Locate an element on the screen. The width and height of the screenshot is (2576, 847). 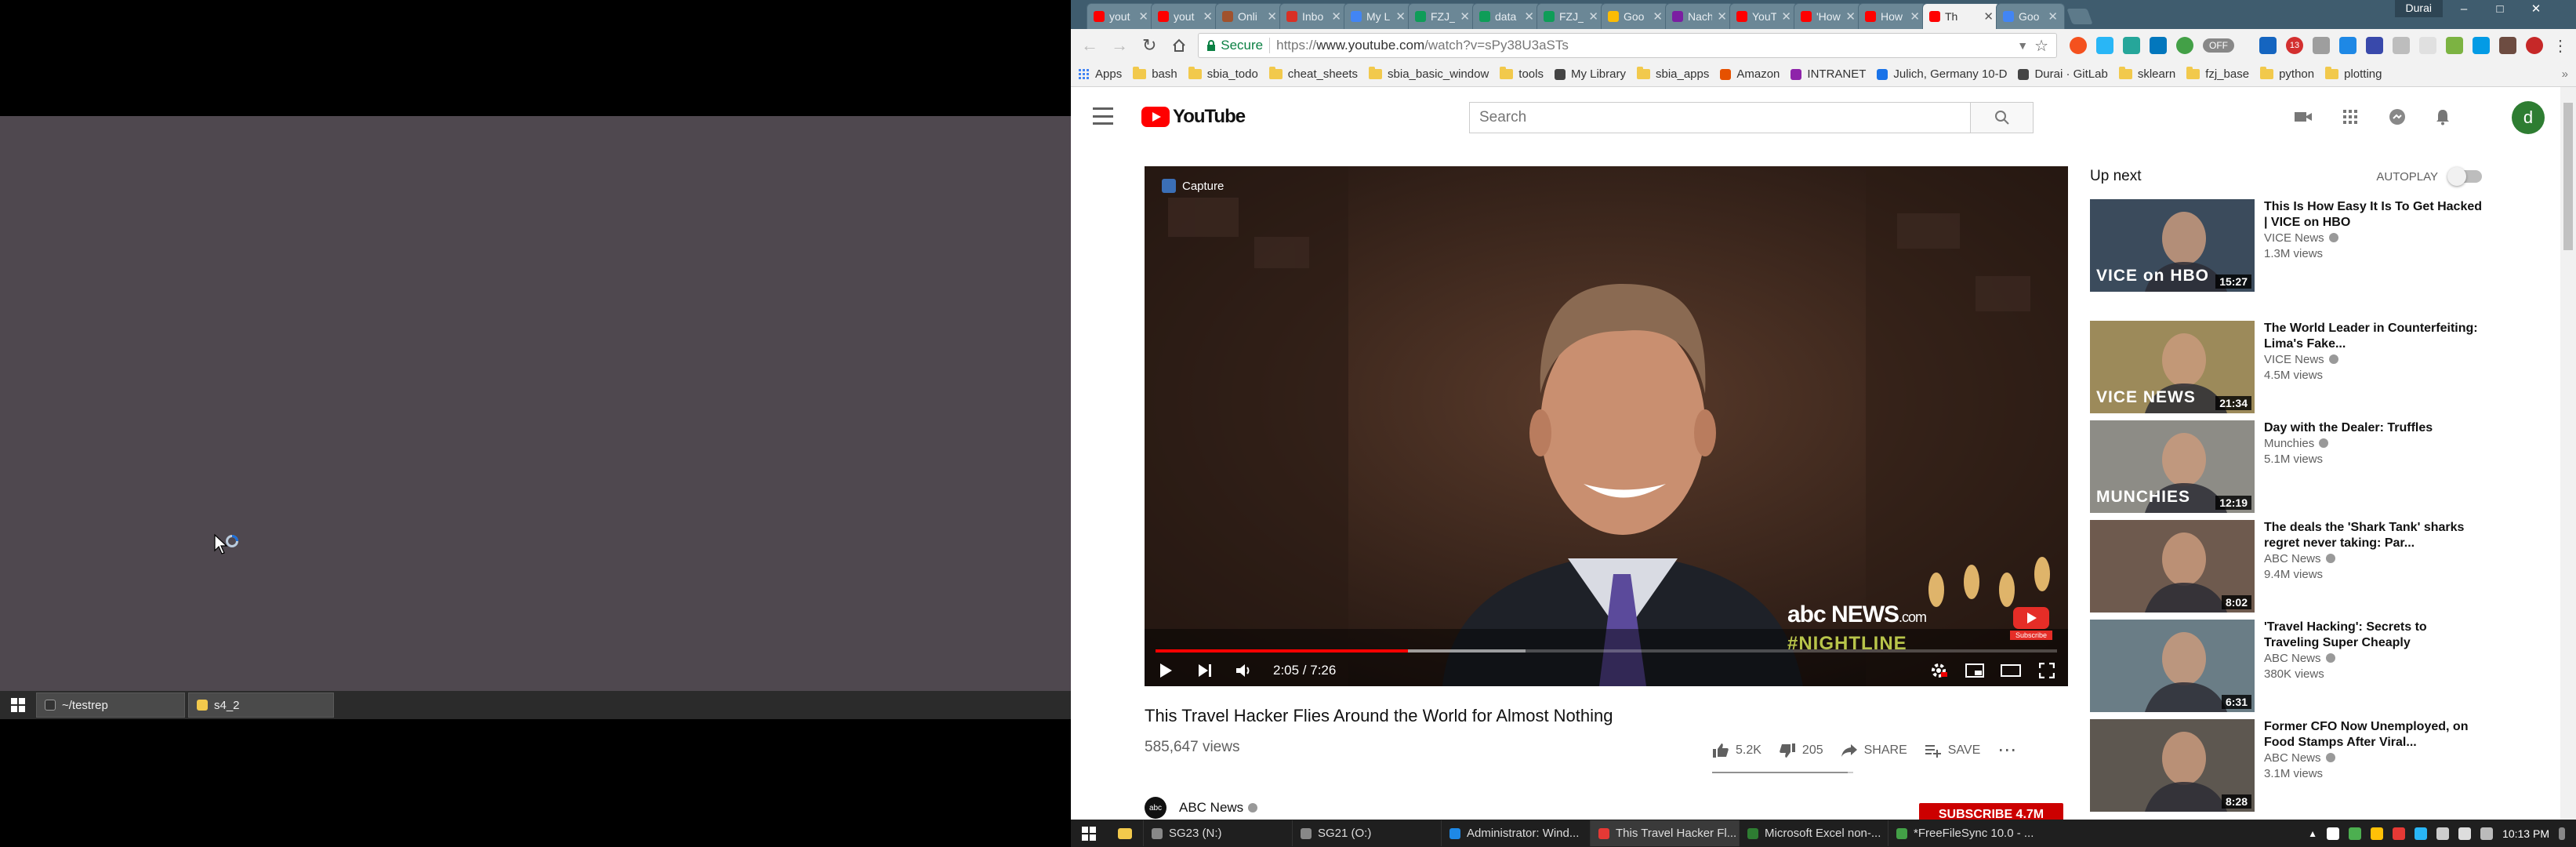
back-button: ← is located at coordinates (1090, 45).